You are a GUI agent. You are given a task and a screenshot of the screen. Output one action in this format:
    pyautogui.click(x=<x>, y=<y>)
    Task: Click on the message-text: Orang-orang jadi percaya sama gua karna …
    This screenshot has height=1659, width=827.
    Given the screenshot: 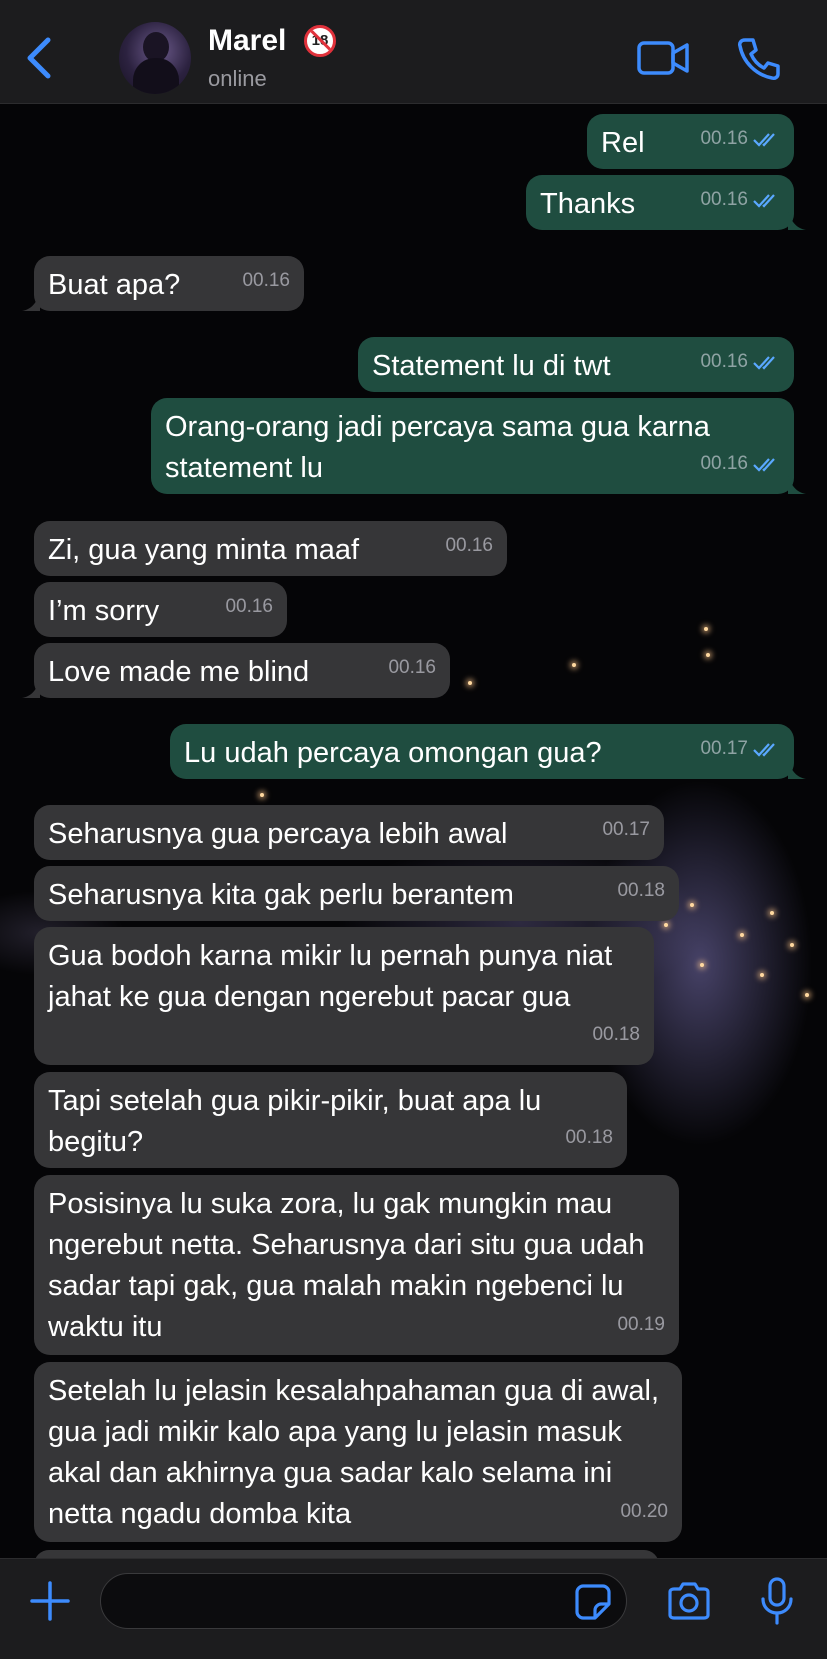 What is the action you would take?
    pyautogui.click(x=437, y=447)
    